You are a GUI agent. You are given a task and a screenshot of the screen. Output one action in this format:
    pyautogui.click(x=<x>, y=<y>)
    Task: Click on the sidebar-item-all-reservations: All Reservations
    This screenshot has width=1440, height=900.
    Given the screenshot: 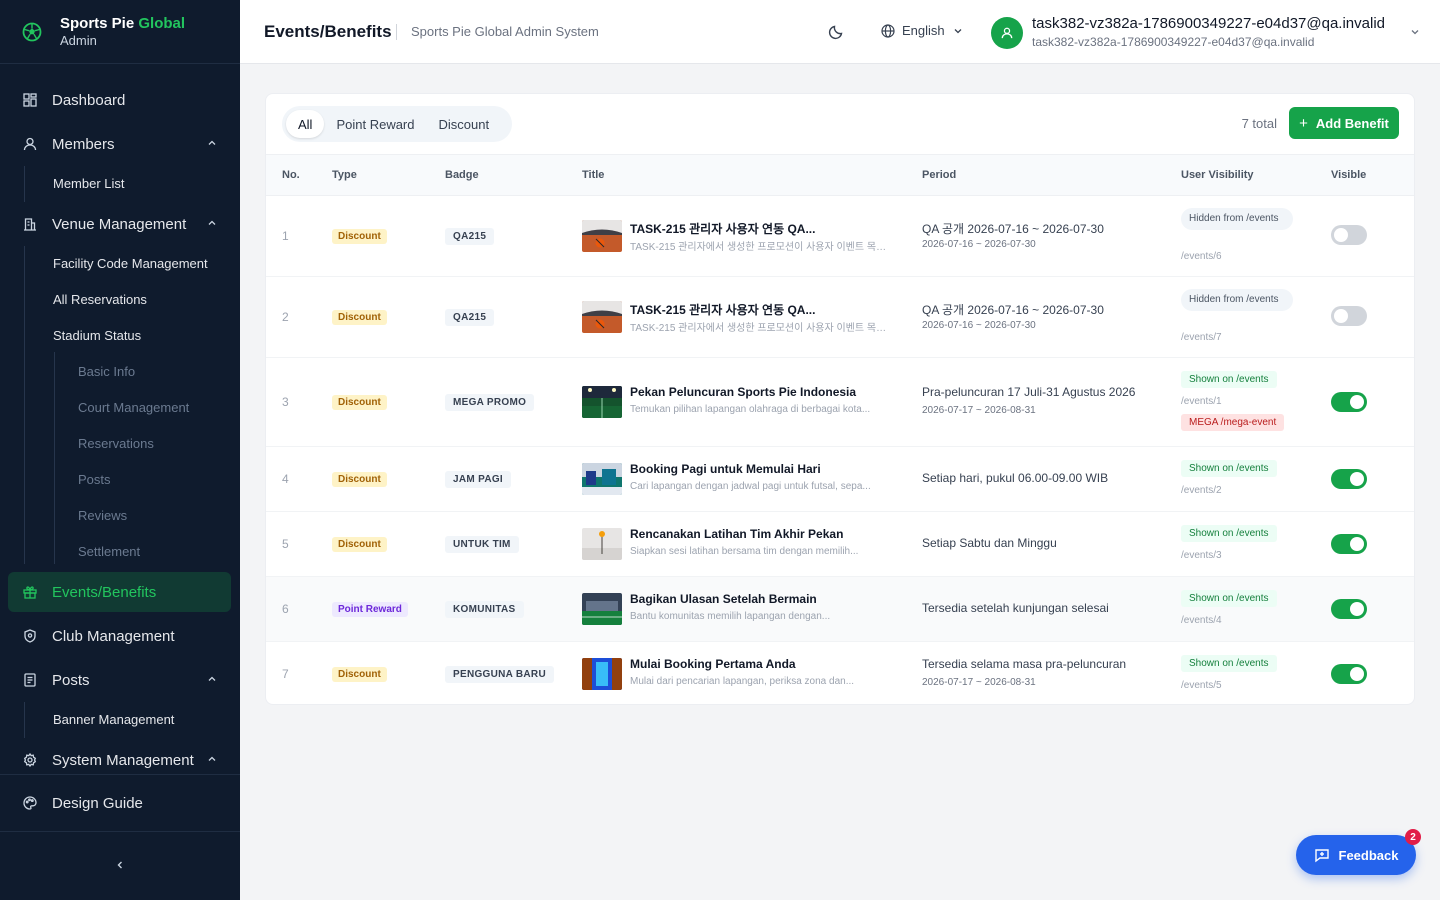 What is the action you would take?
    pyautogui.click(x=100, y=299)
    